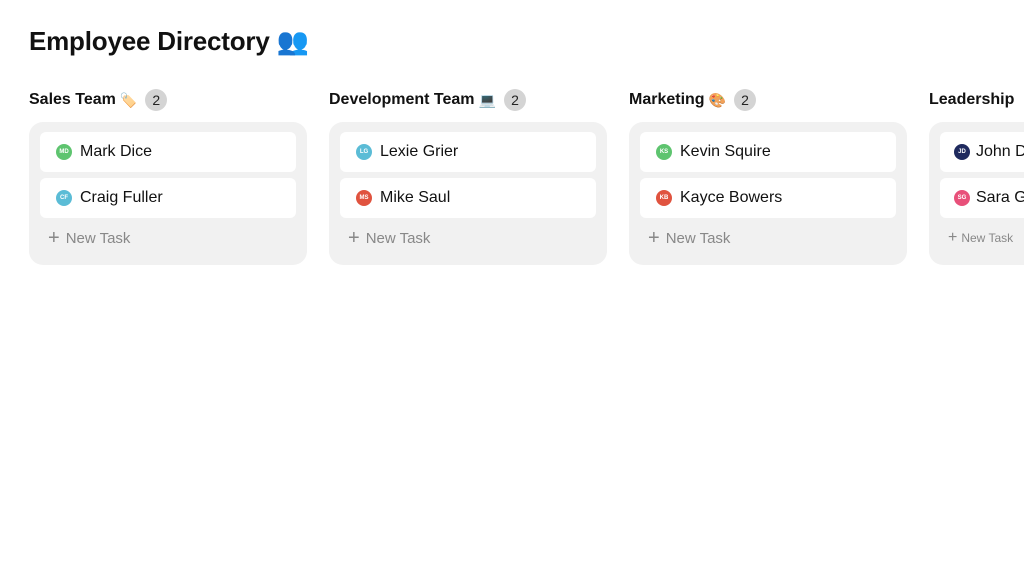 Image resolution: width=1024 pixels, height=566 pixels. Describe the element at coordinates (962, 152) in the screenshot. I see `avatar: JD` at that location.